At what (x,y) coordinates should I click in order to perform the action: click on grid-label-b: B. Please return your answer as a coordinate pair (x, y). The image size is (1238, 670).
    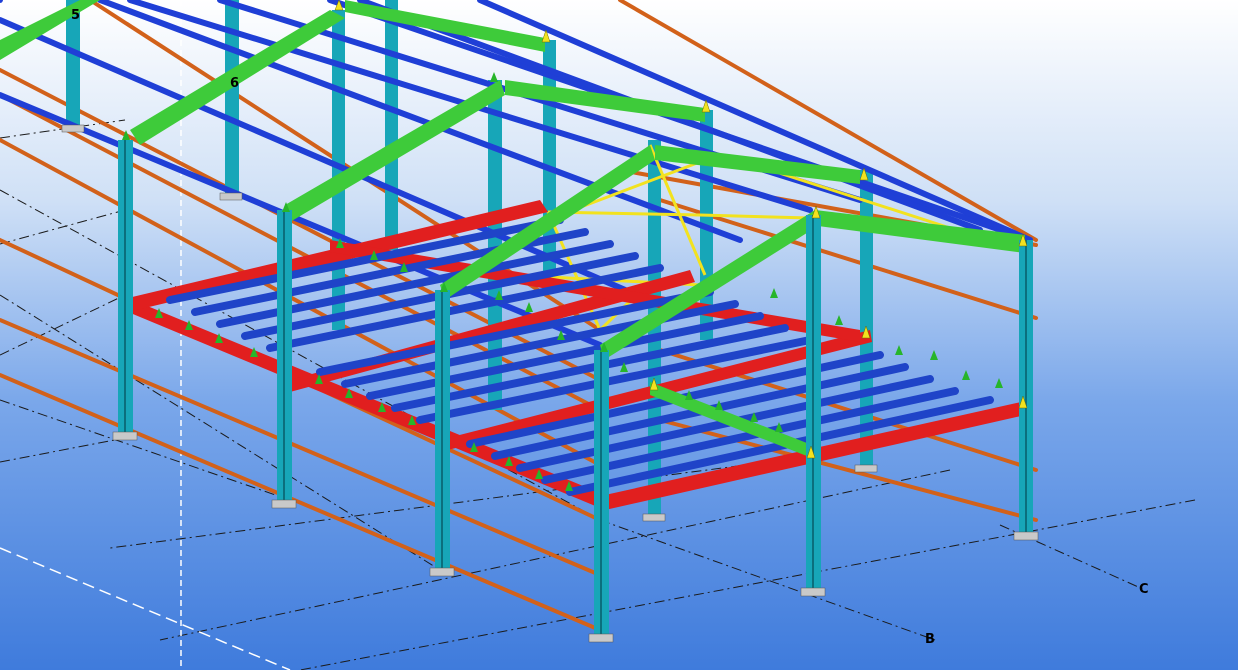
    Looking at the image, I should click on (930, 639).